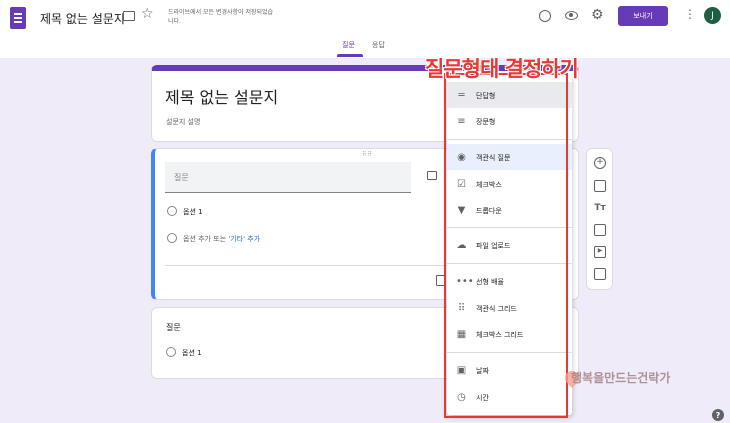 The width and height of the screenshot is (730, 423). What do you see at coordinates (509, 334) in the screenshot?
I see `menu-item-checkbox-grid: ▦ 체크박스 그리드` at bounding box center [509, 334].